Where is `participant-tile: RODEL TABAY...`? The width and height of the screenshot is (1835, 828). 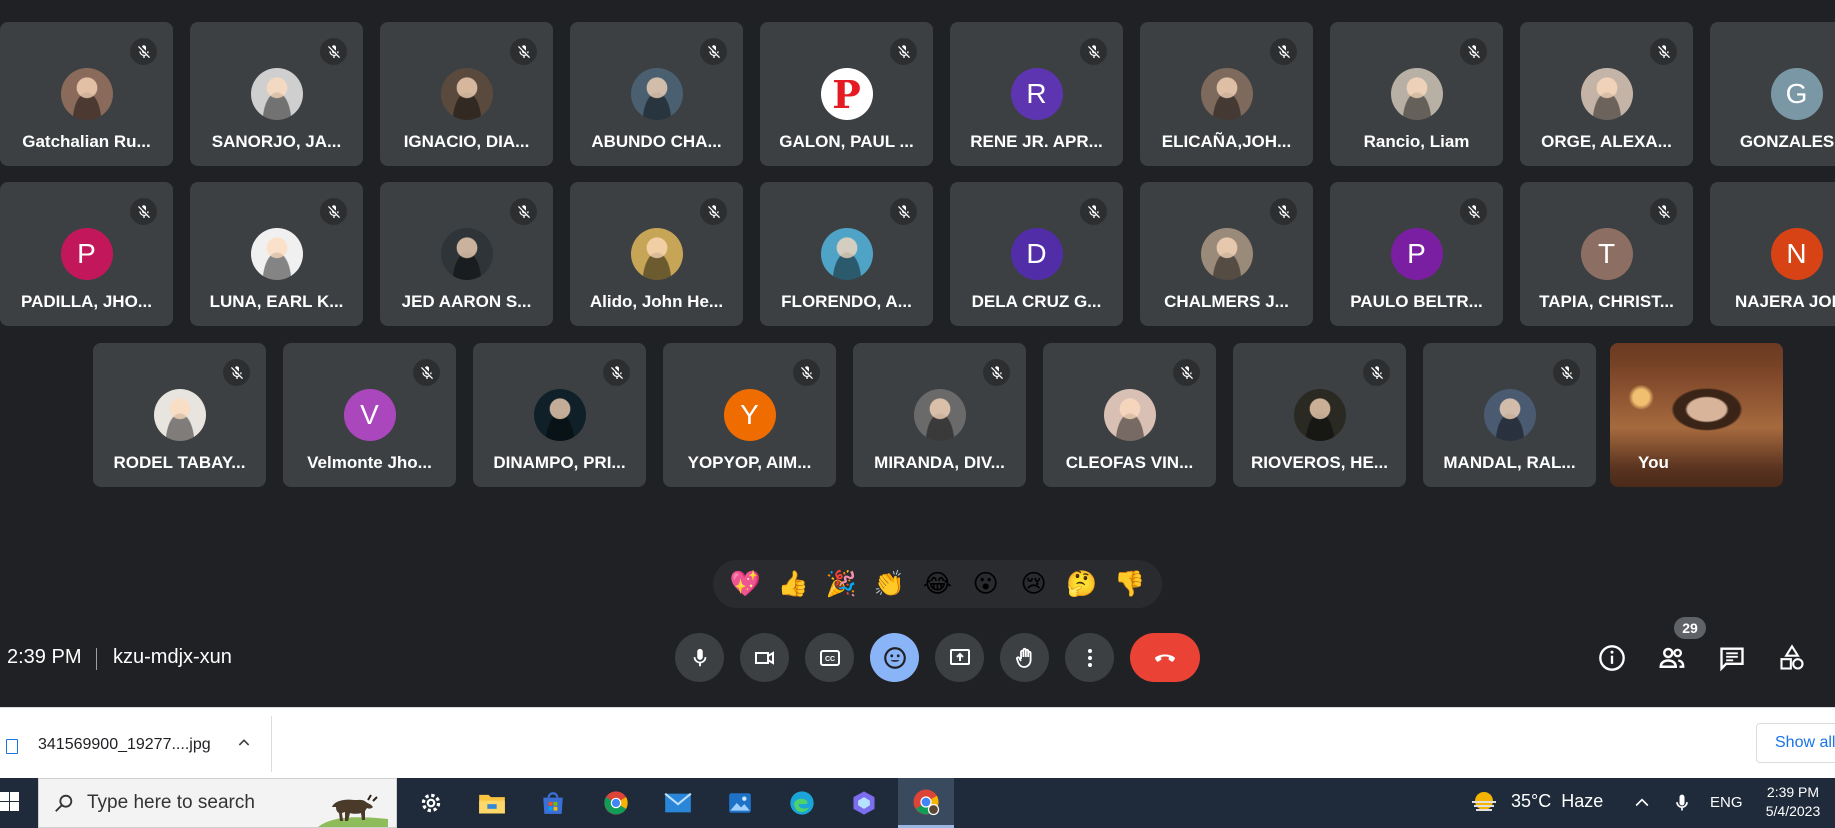 participant-tile: RODEL TABAY... is located at coordinates (179, 415).